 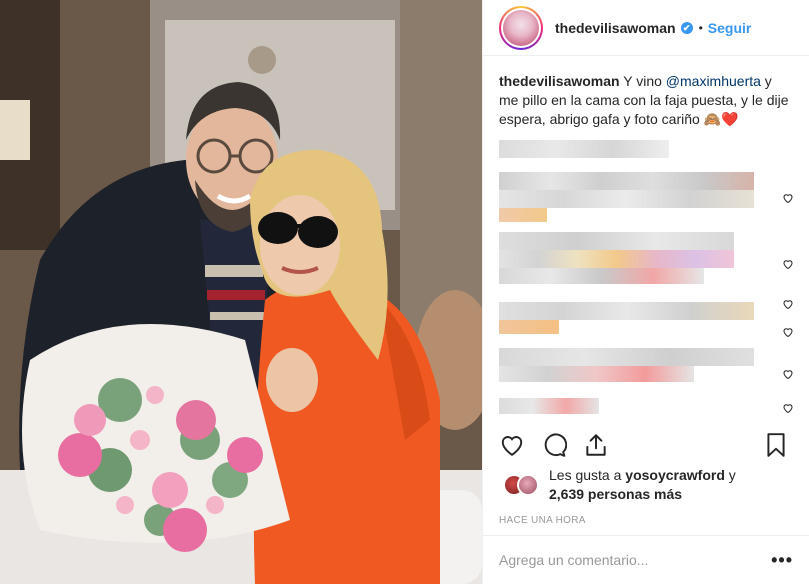 What do you see at coordinates (554, 445) in the screenshot?
I see `comment-icon` at bounding box center [554, 445].